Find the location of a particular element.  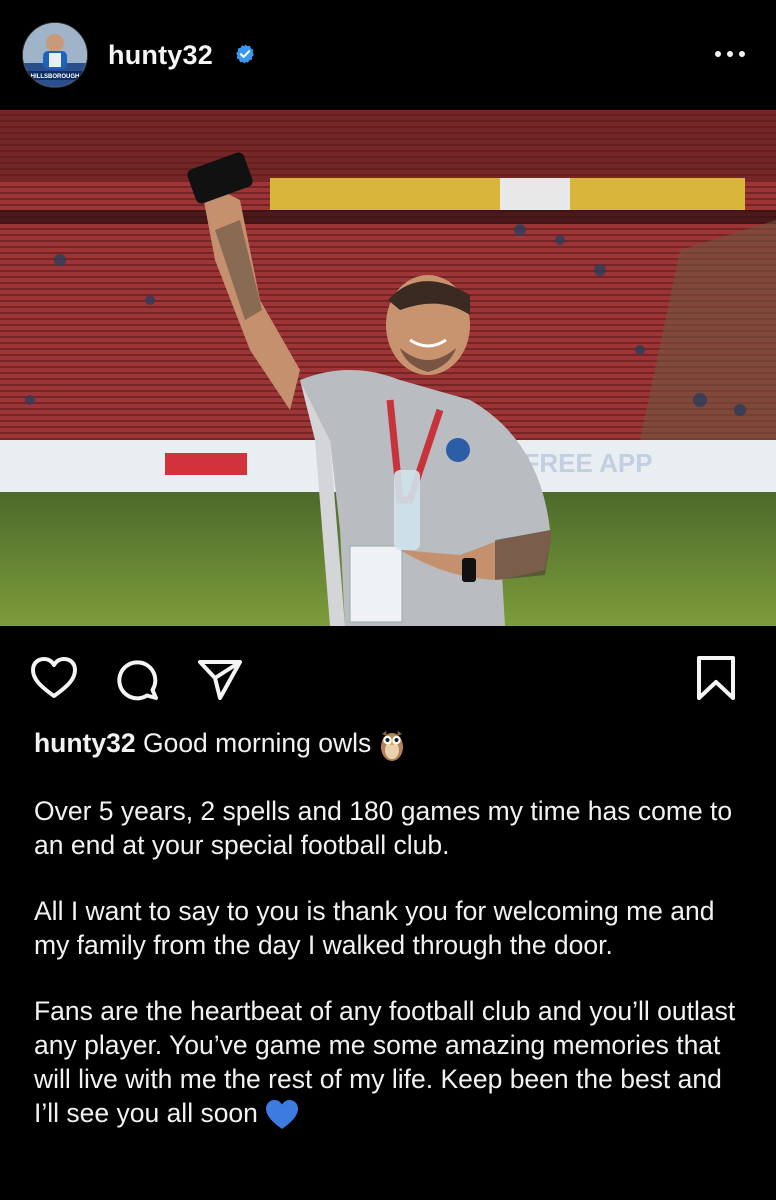

caption-greeting: Good morning owls is located at coordinates (257, 743).